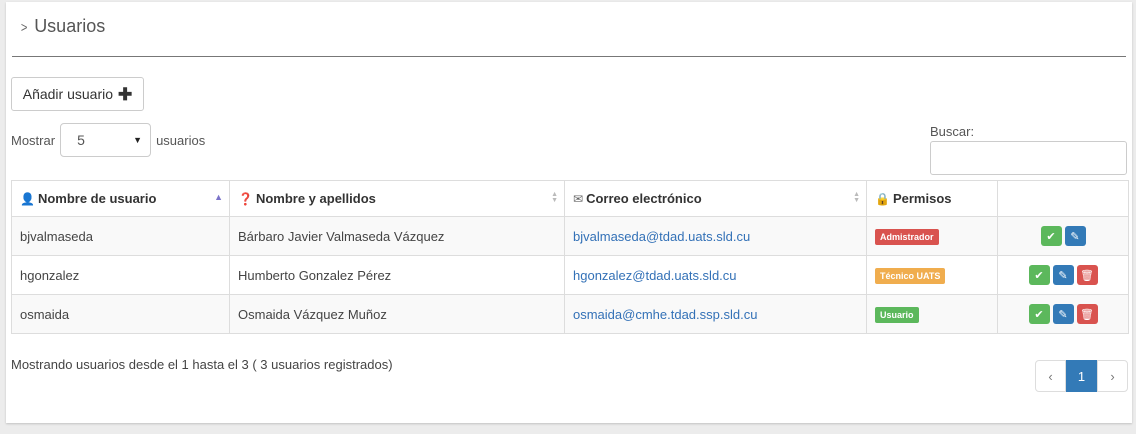 This screenshot has width=1136, height=434. What do you see at coordinates (882, 199) in the screenshot?
I see `lock-icon: 🔒` at bounding box center [882, 199].